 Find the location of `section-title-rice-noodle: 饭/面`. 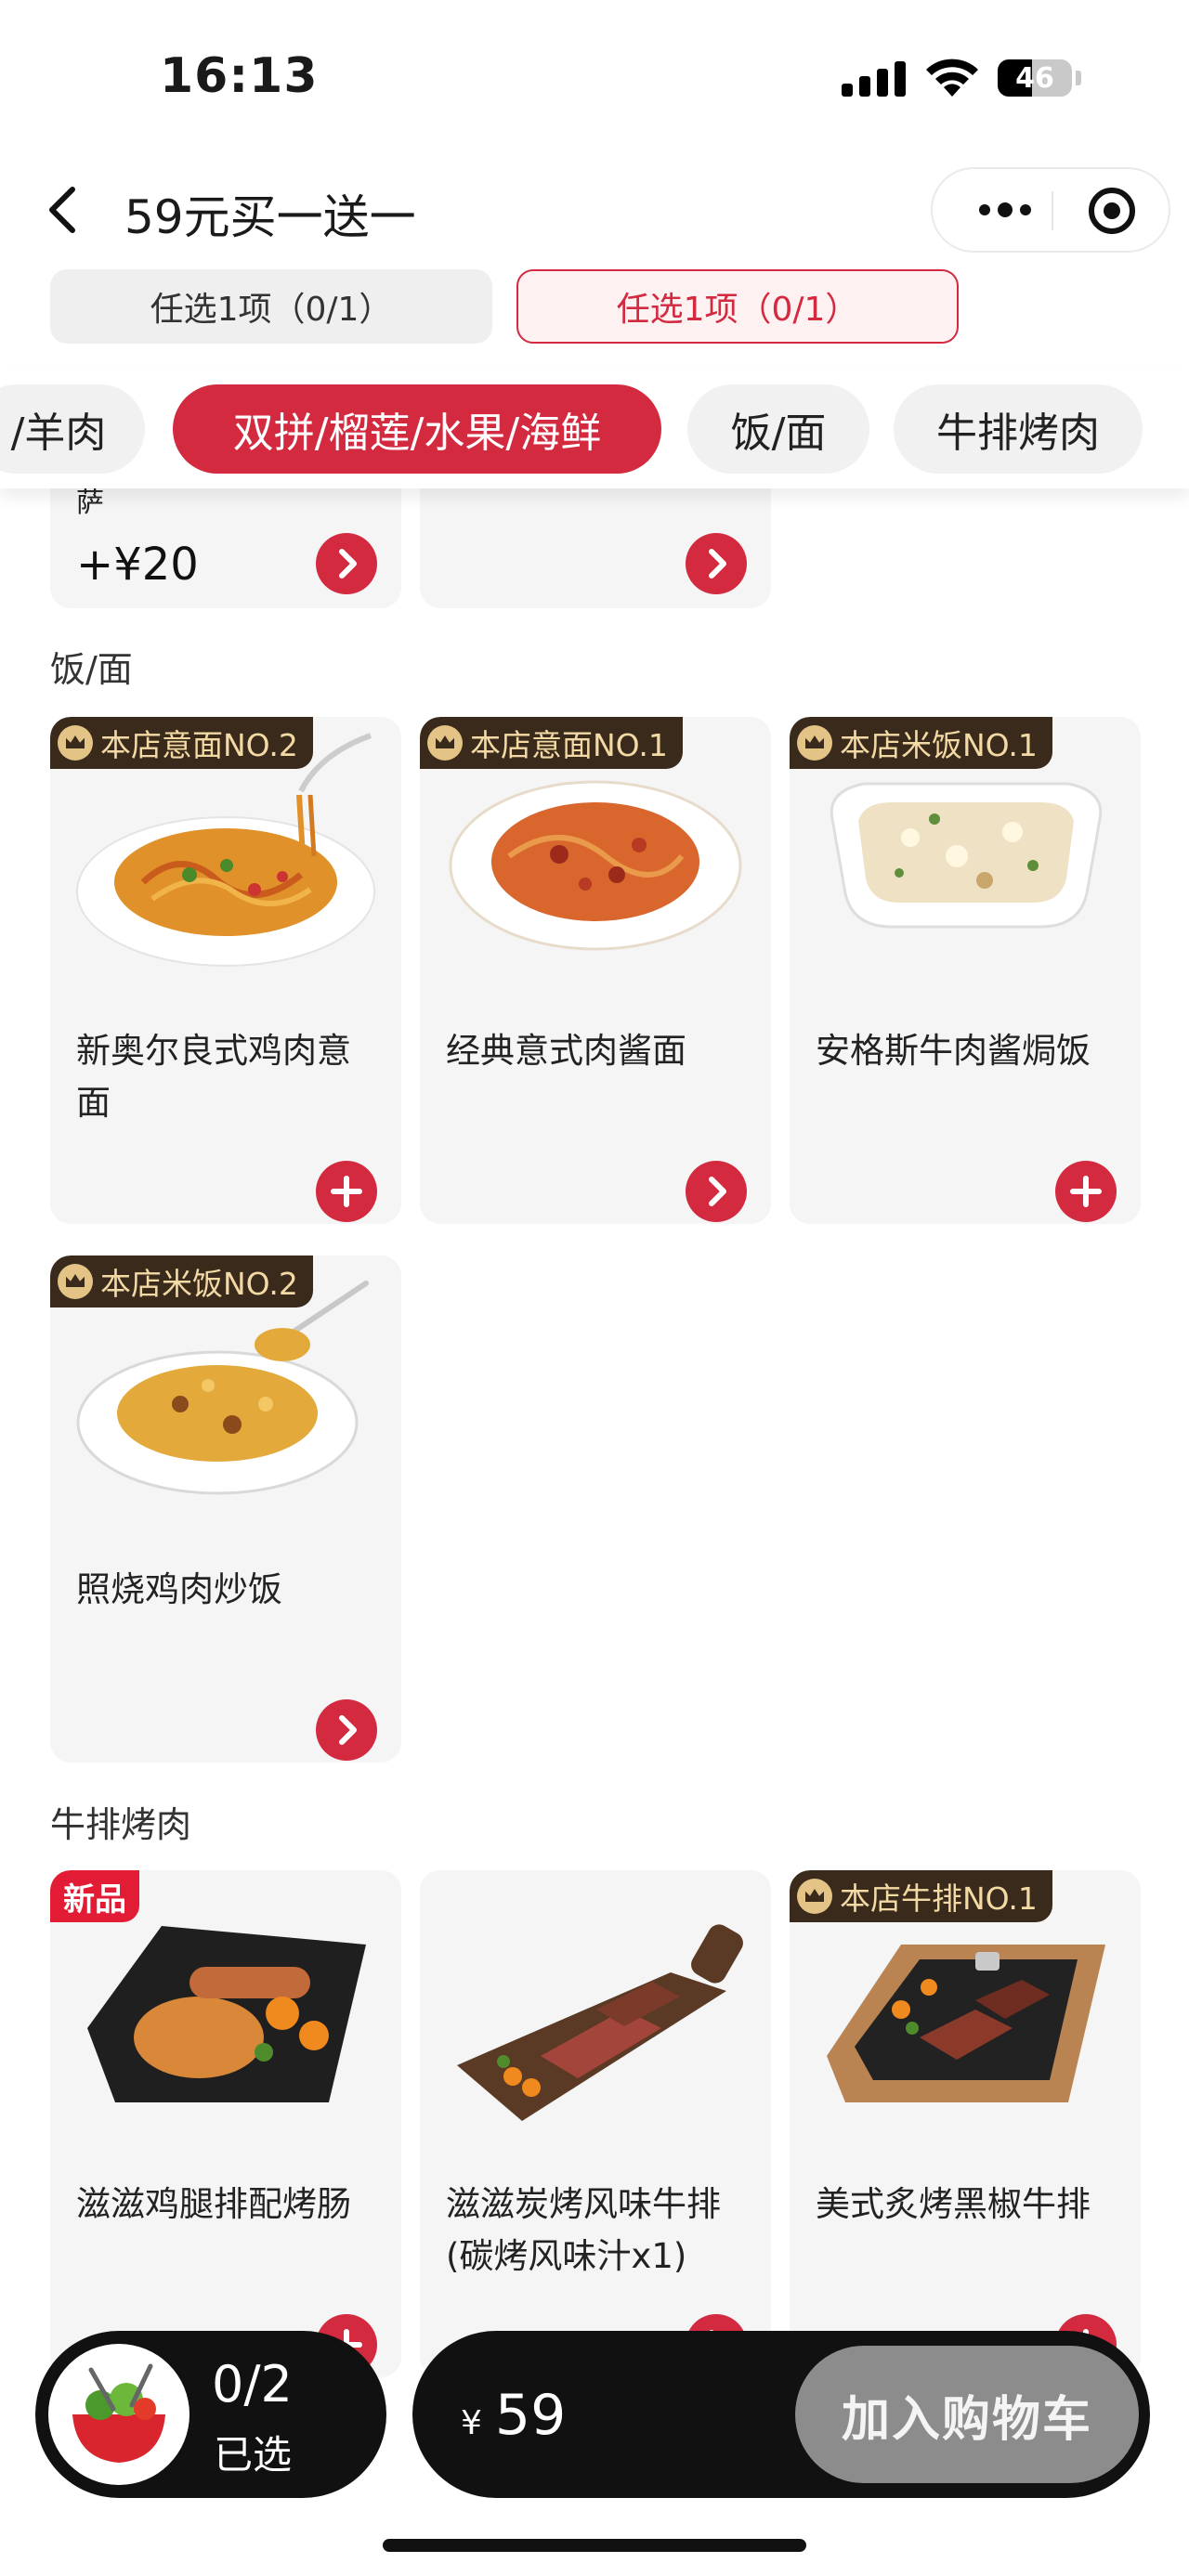

section-title-rice-noodle: 饭/面 is located at coordinates (91, 670).